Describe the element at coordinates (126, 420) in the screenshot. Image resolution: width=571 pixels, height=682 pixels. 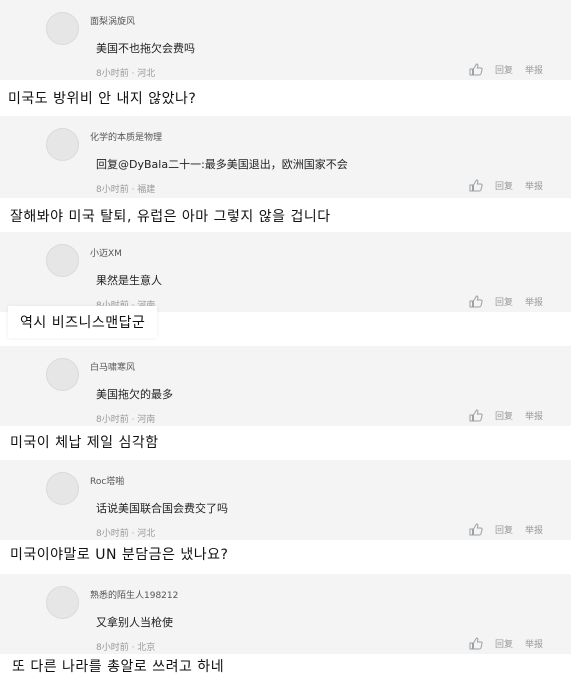
I see `comment-meta: 8小时前 · 河南` at that location.